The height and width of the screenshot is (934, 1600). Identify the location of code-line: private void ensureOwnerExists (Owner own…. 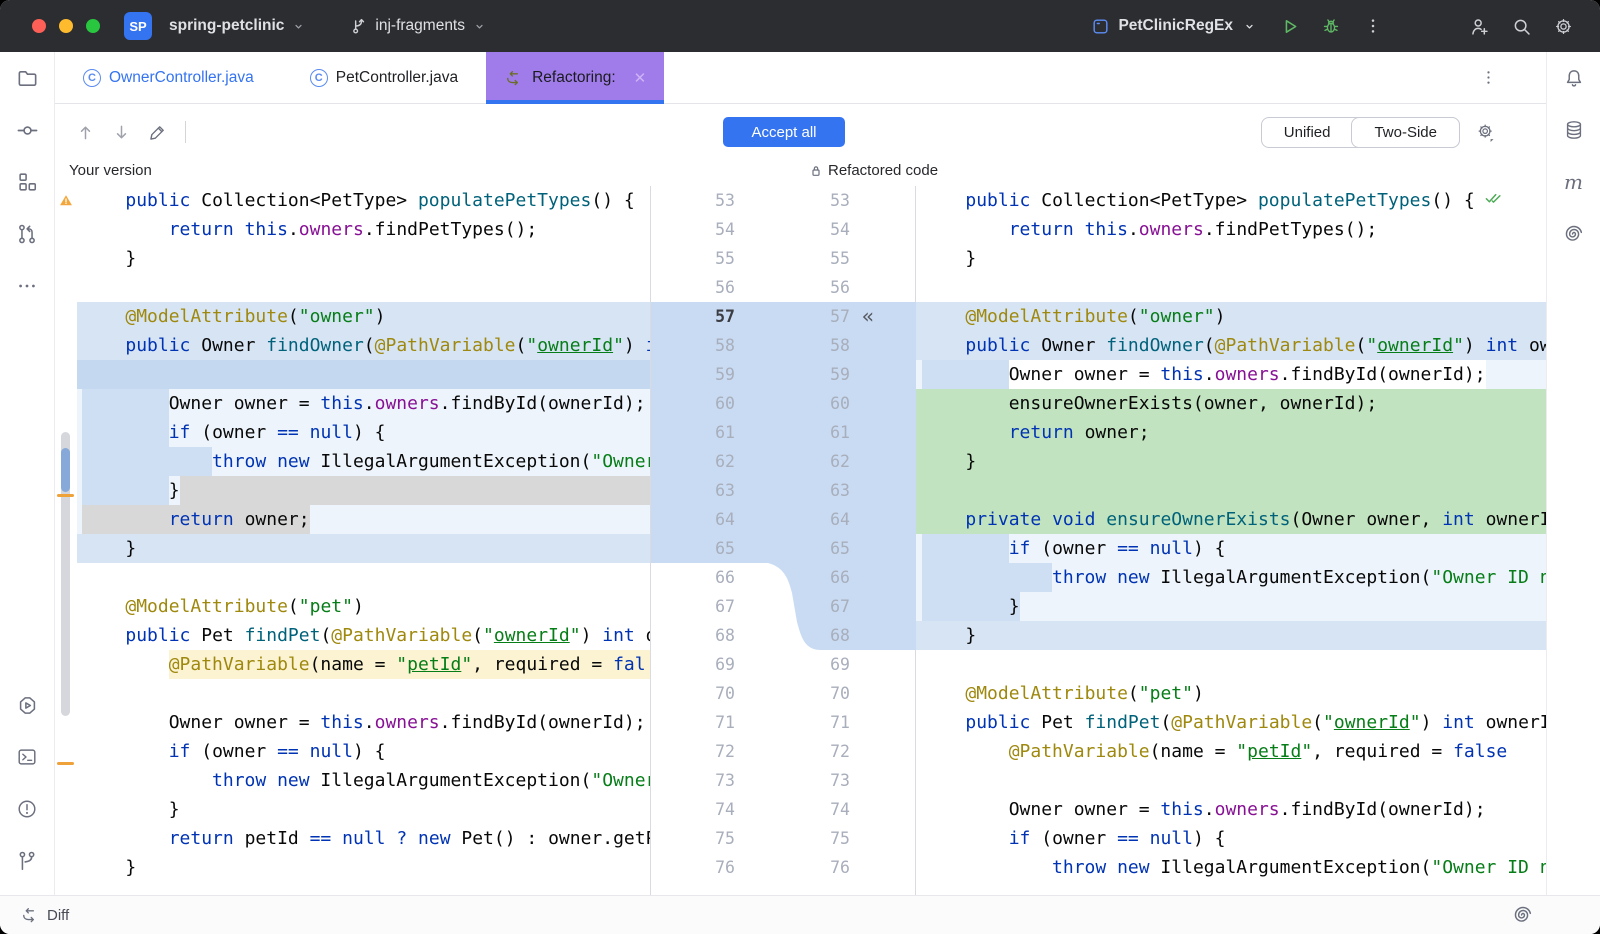
(1231, 519).